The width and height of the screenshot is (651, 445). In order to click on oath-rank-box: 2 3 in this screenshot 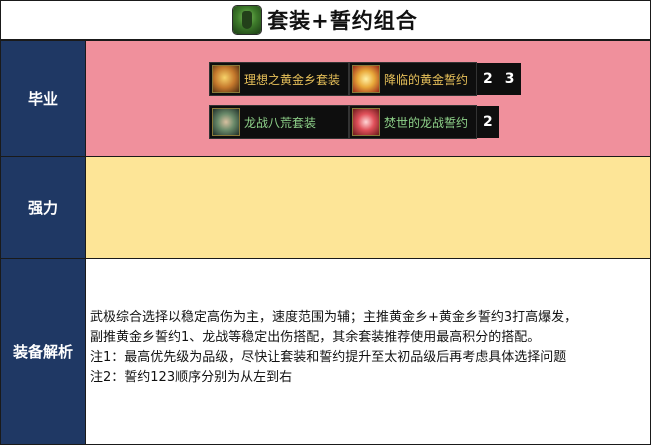, I will do `click(499, 79)`.